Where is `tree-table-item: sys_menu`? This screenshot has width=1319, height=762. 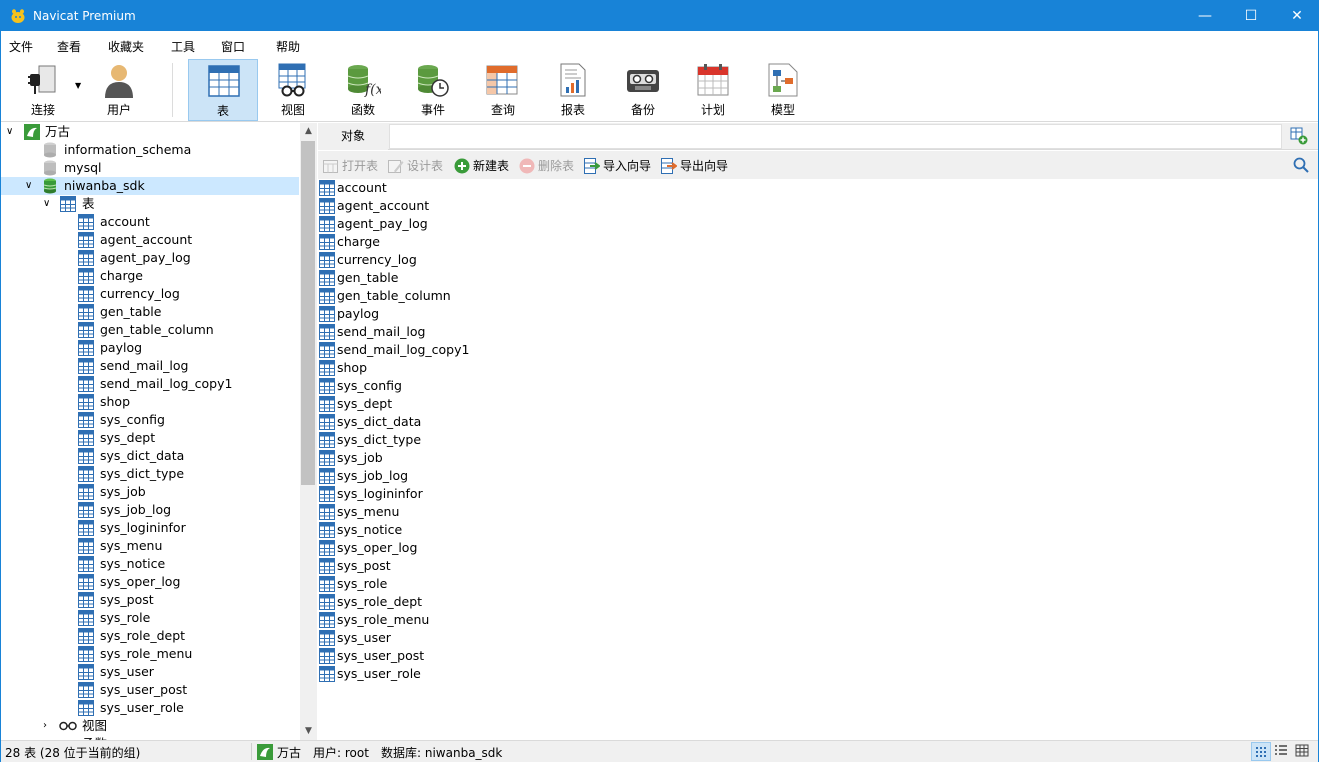
tree-table-item: sys_menu is located at coordinates (150, 546).